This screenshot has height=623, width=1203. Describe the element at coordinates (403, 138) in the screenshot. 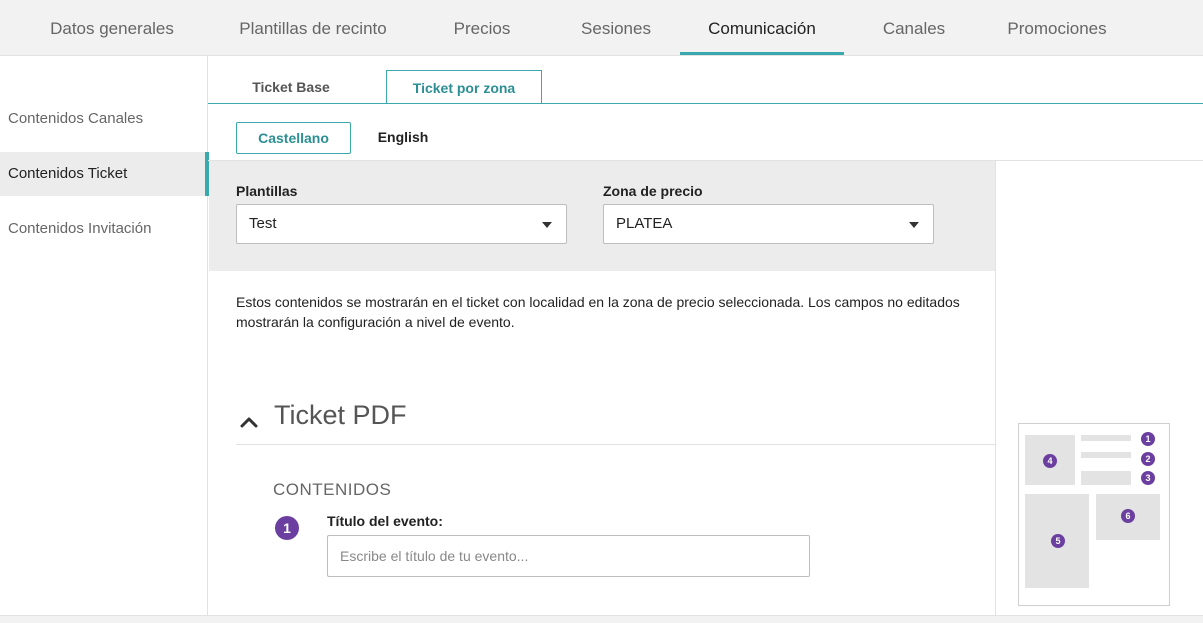

I see `language-english-button: English` at that location.